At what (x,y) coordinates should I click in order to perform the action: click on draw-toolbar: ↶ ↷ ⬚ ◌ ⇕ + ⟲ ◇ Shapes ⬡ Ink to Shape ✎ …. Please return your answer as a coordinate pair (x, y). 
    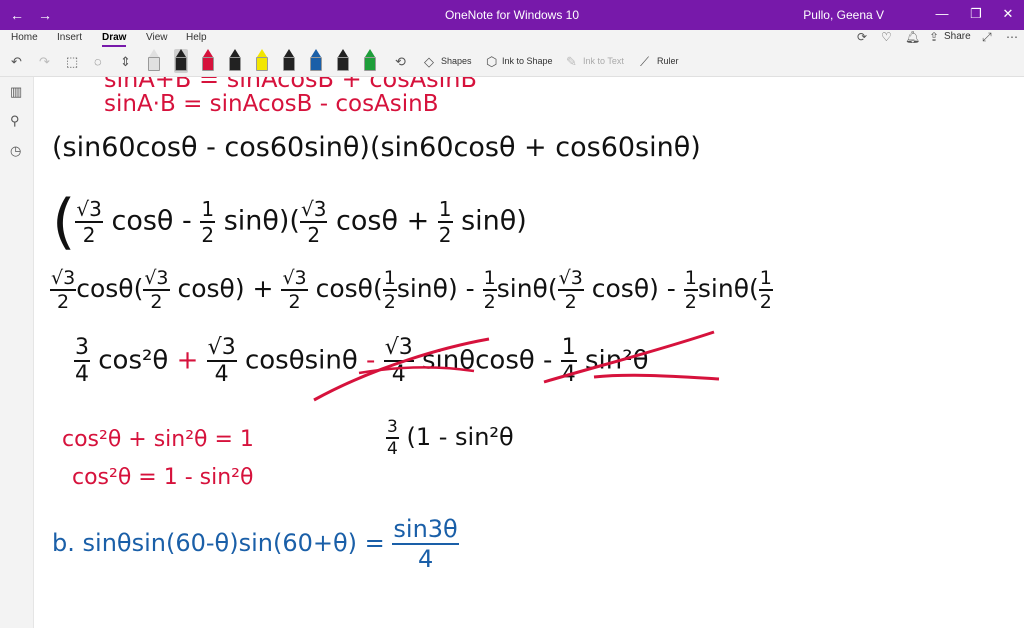
    Looking at the image, I should click on (512, 62).